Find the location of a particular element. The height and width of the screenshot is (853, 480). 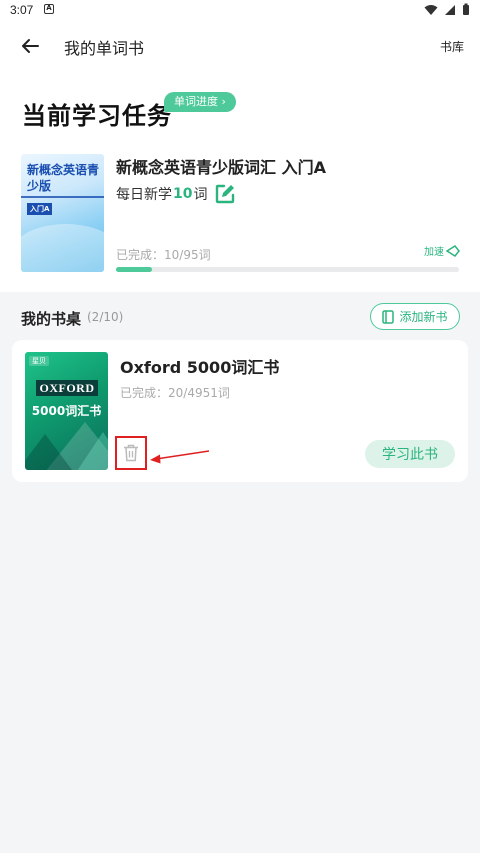

page-title: 我的单词书 is located at coordinates (104, 48).